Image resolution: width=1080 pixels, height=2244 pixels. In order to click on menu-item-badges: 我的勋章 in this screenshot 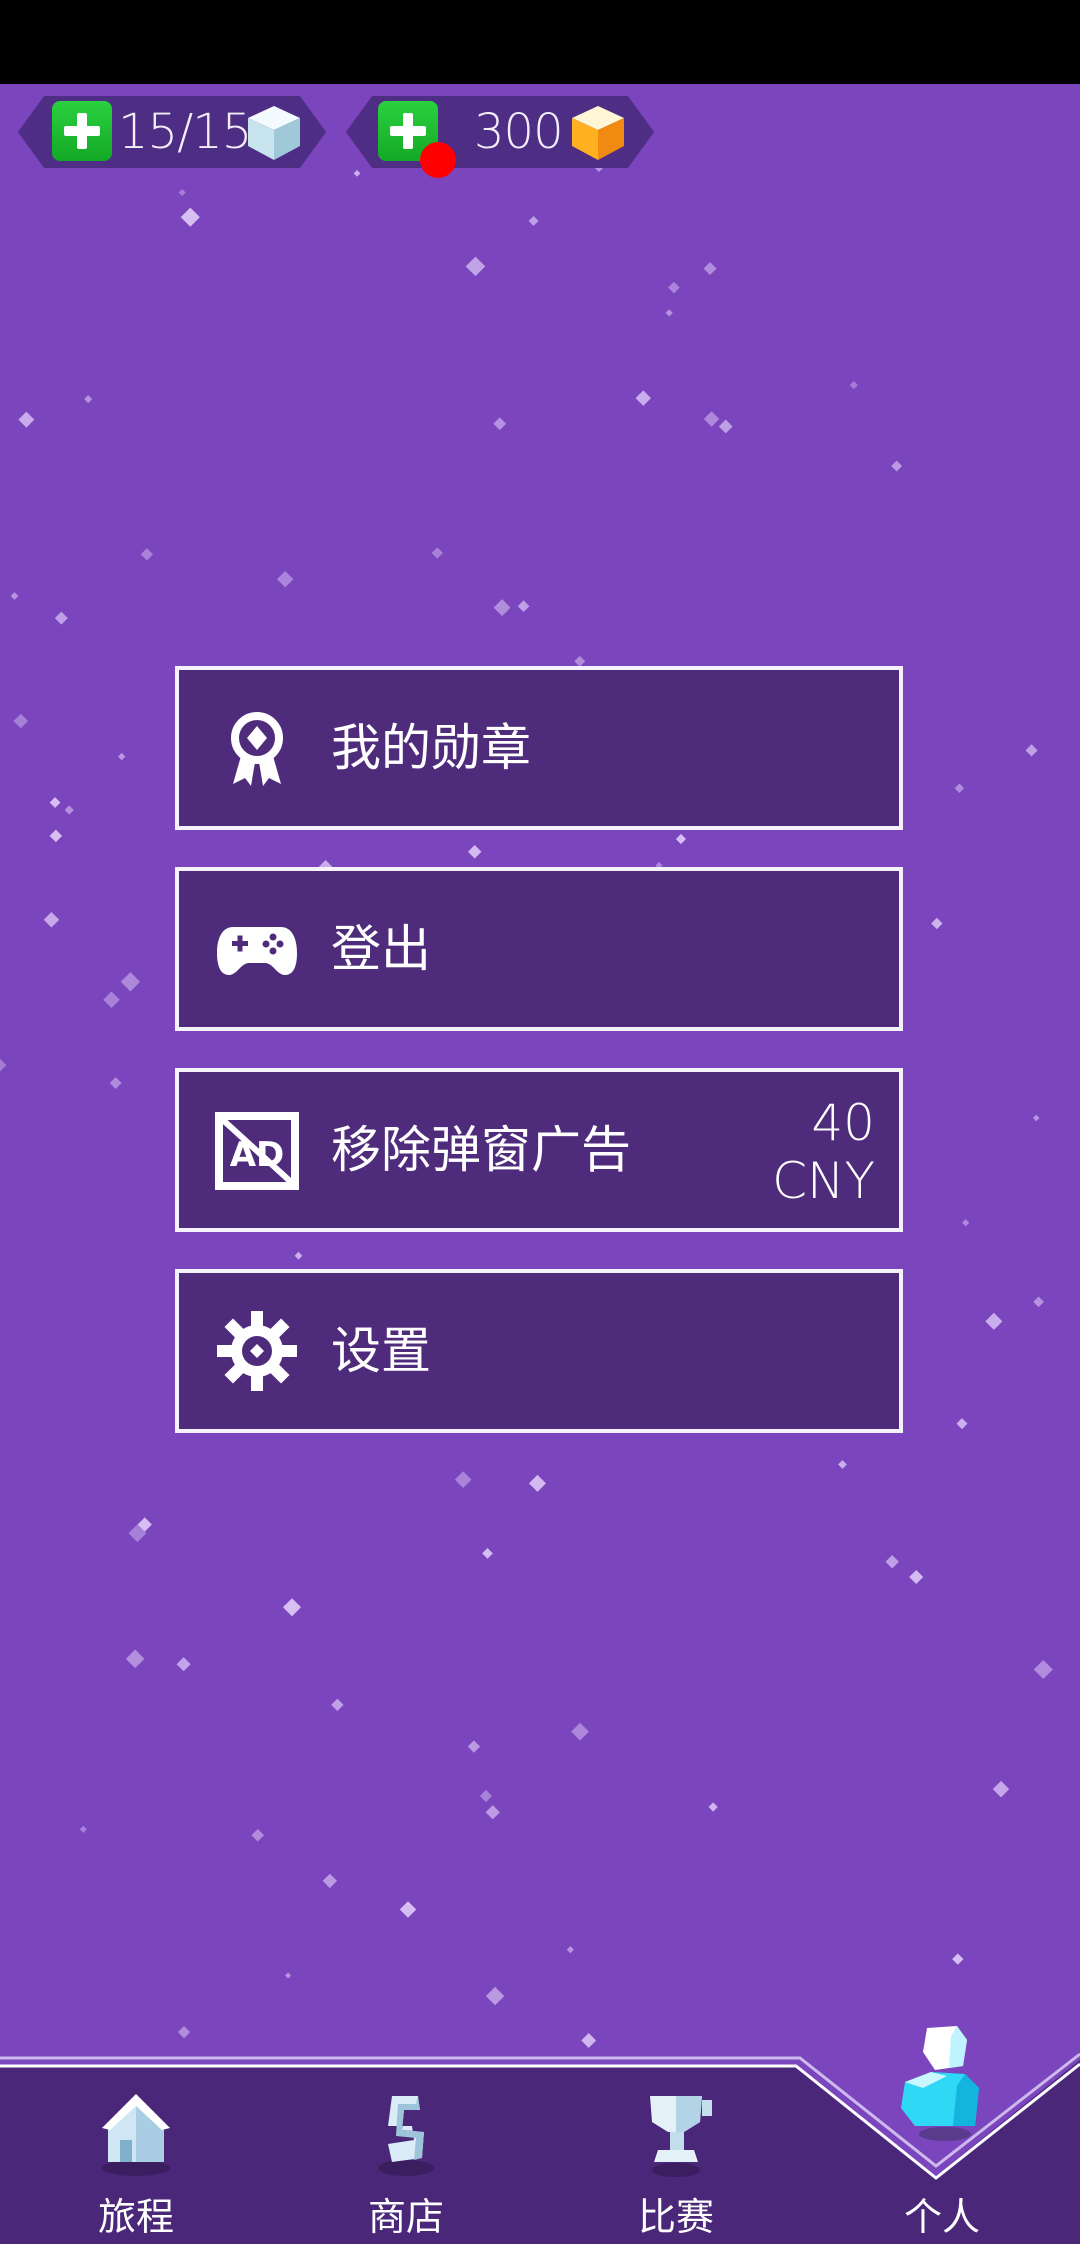, I will do `click(539, 748)`.